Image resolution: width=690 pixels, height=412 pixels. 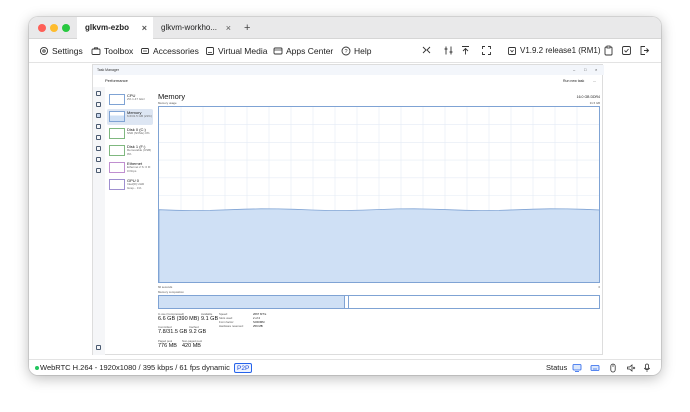 I want to click on settings-icon, so click(x=98, y=347).